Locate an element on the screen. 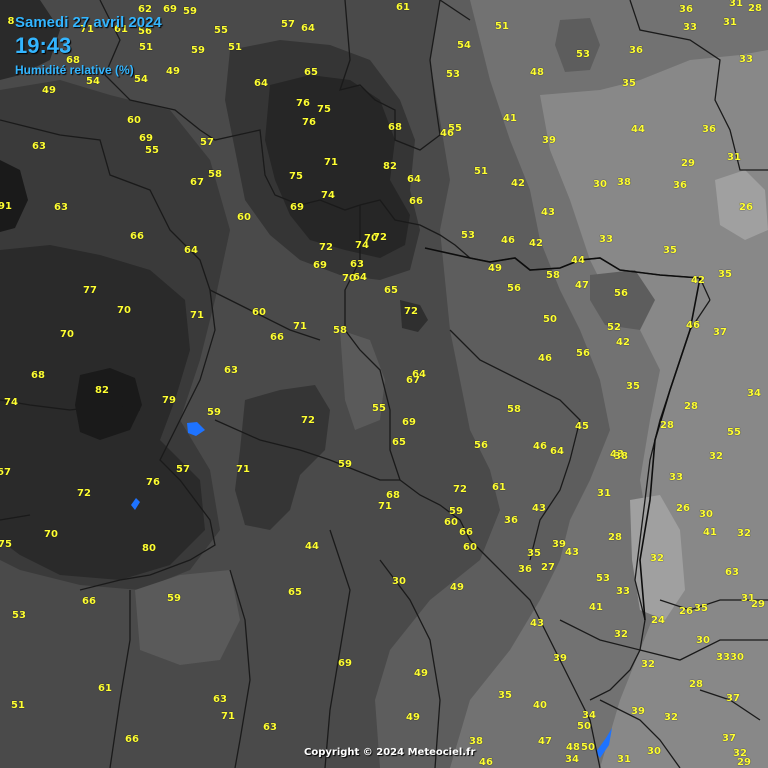 The height and width of the screenshot is (768, 768). humidity-value: 24 is located at coordinates (658, 620).